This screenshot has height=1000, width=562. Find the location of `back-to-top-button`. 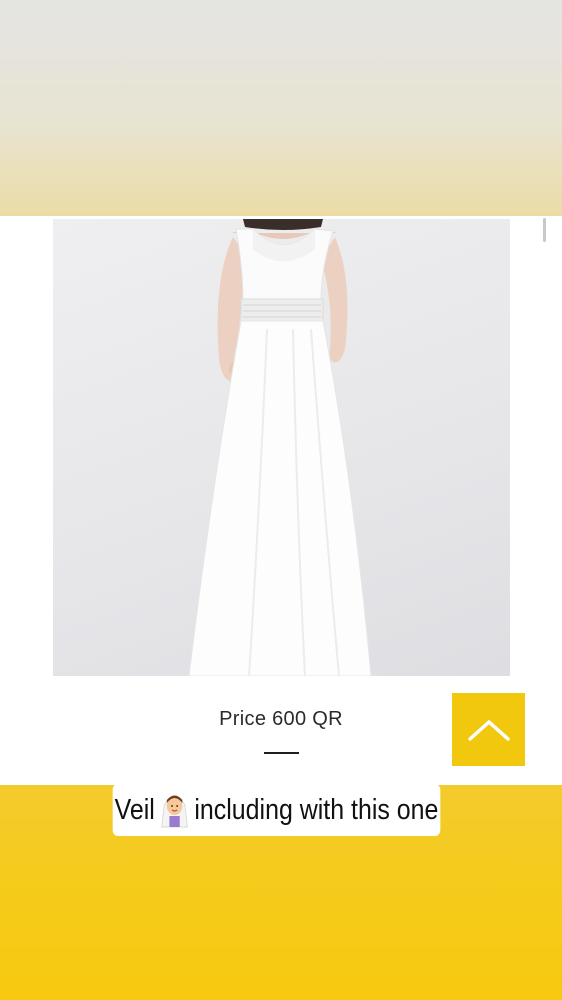

back-to-top-button is located at coordinates (488, 729).